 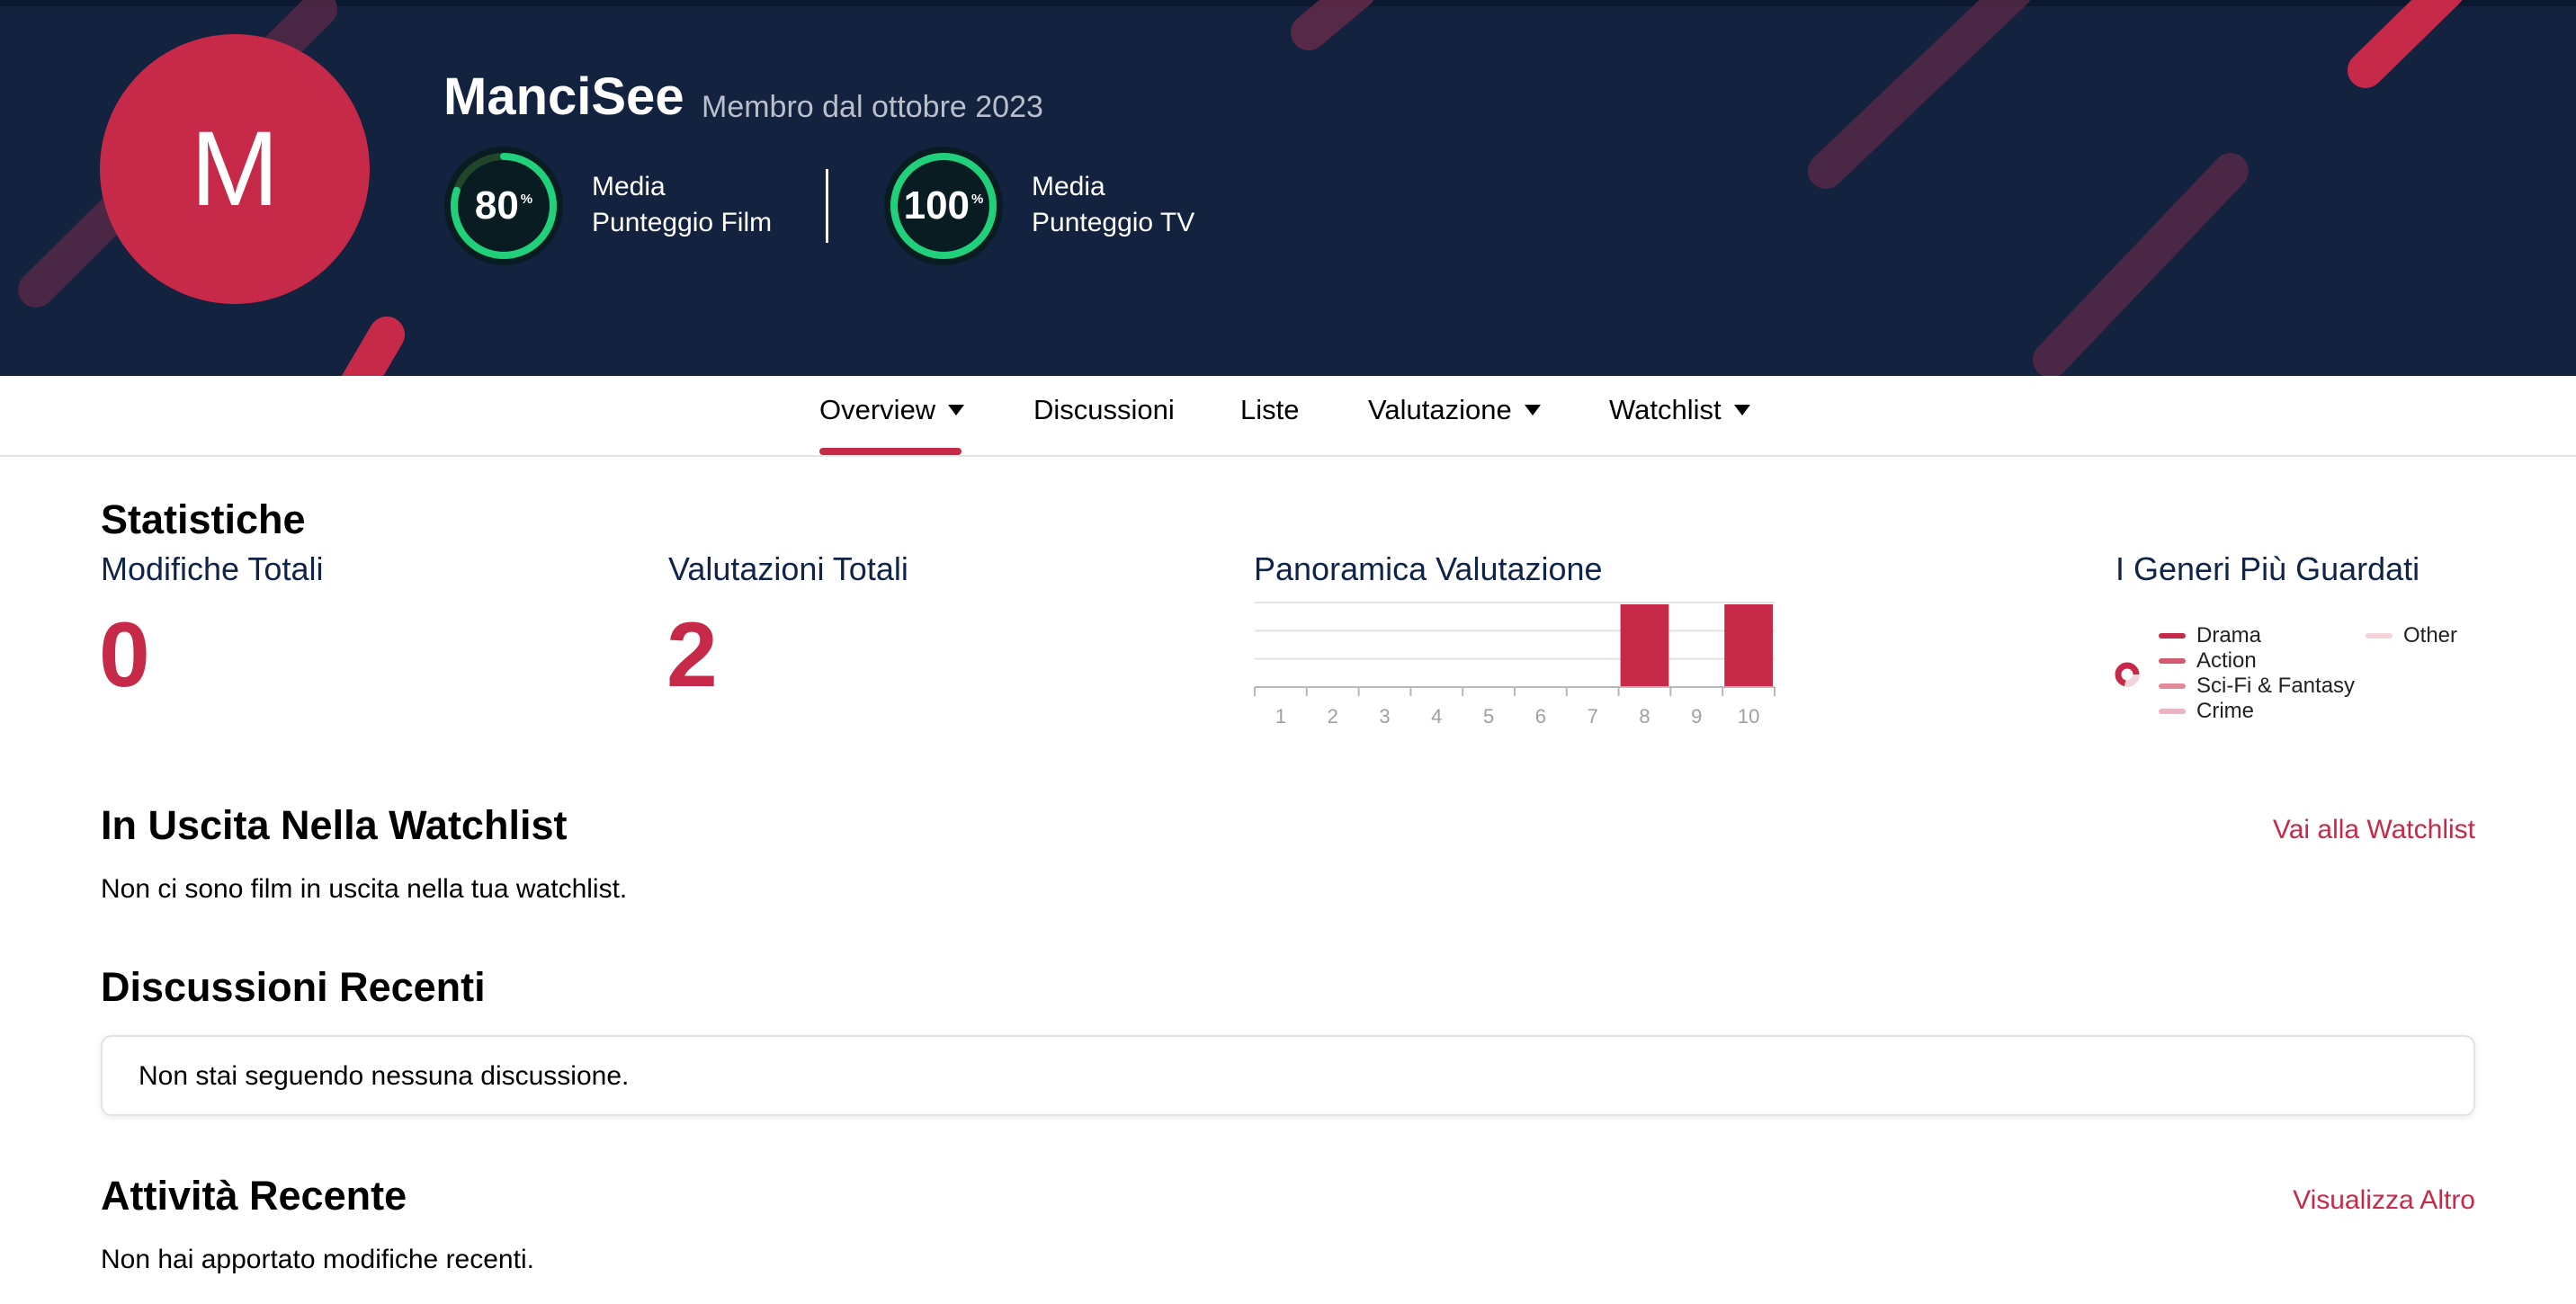 I want to click on tab-valutazione: Valutazione, so click(x=1454, y=410).